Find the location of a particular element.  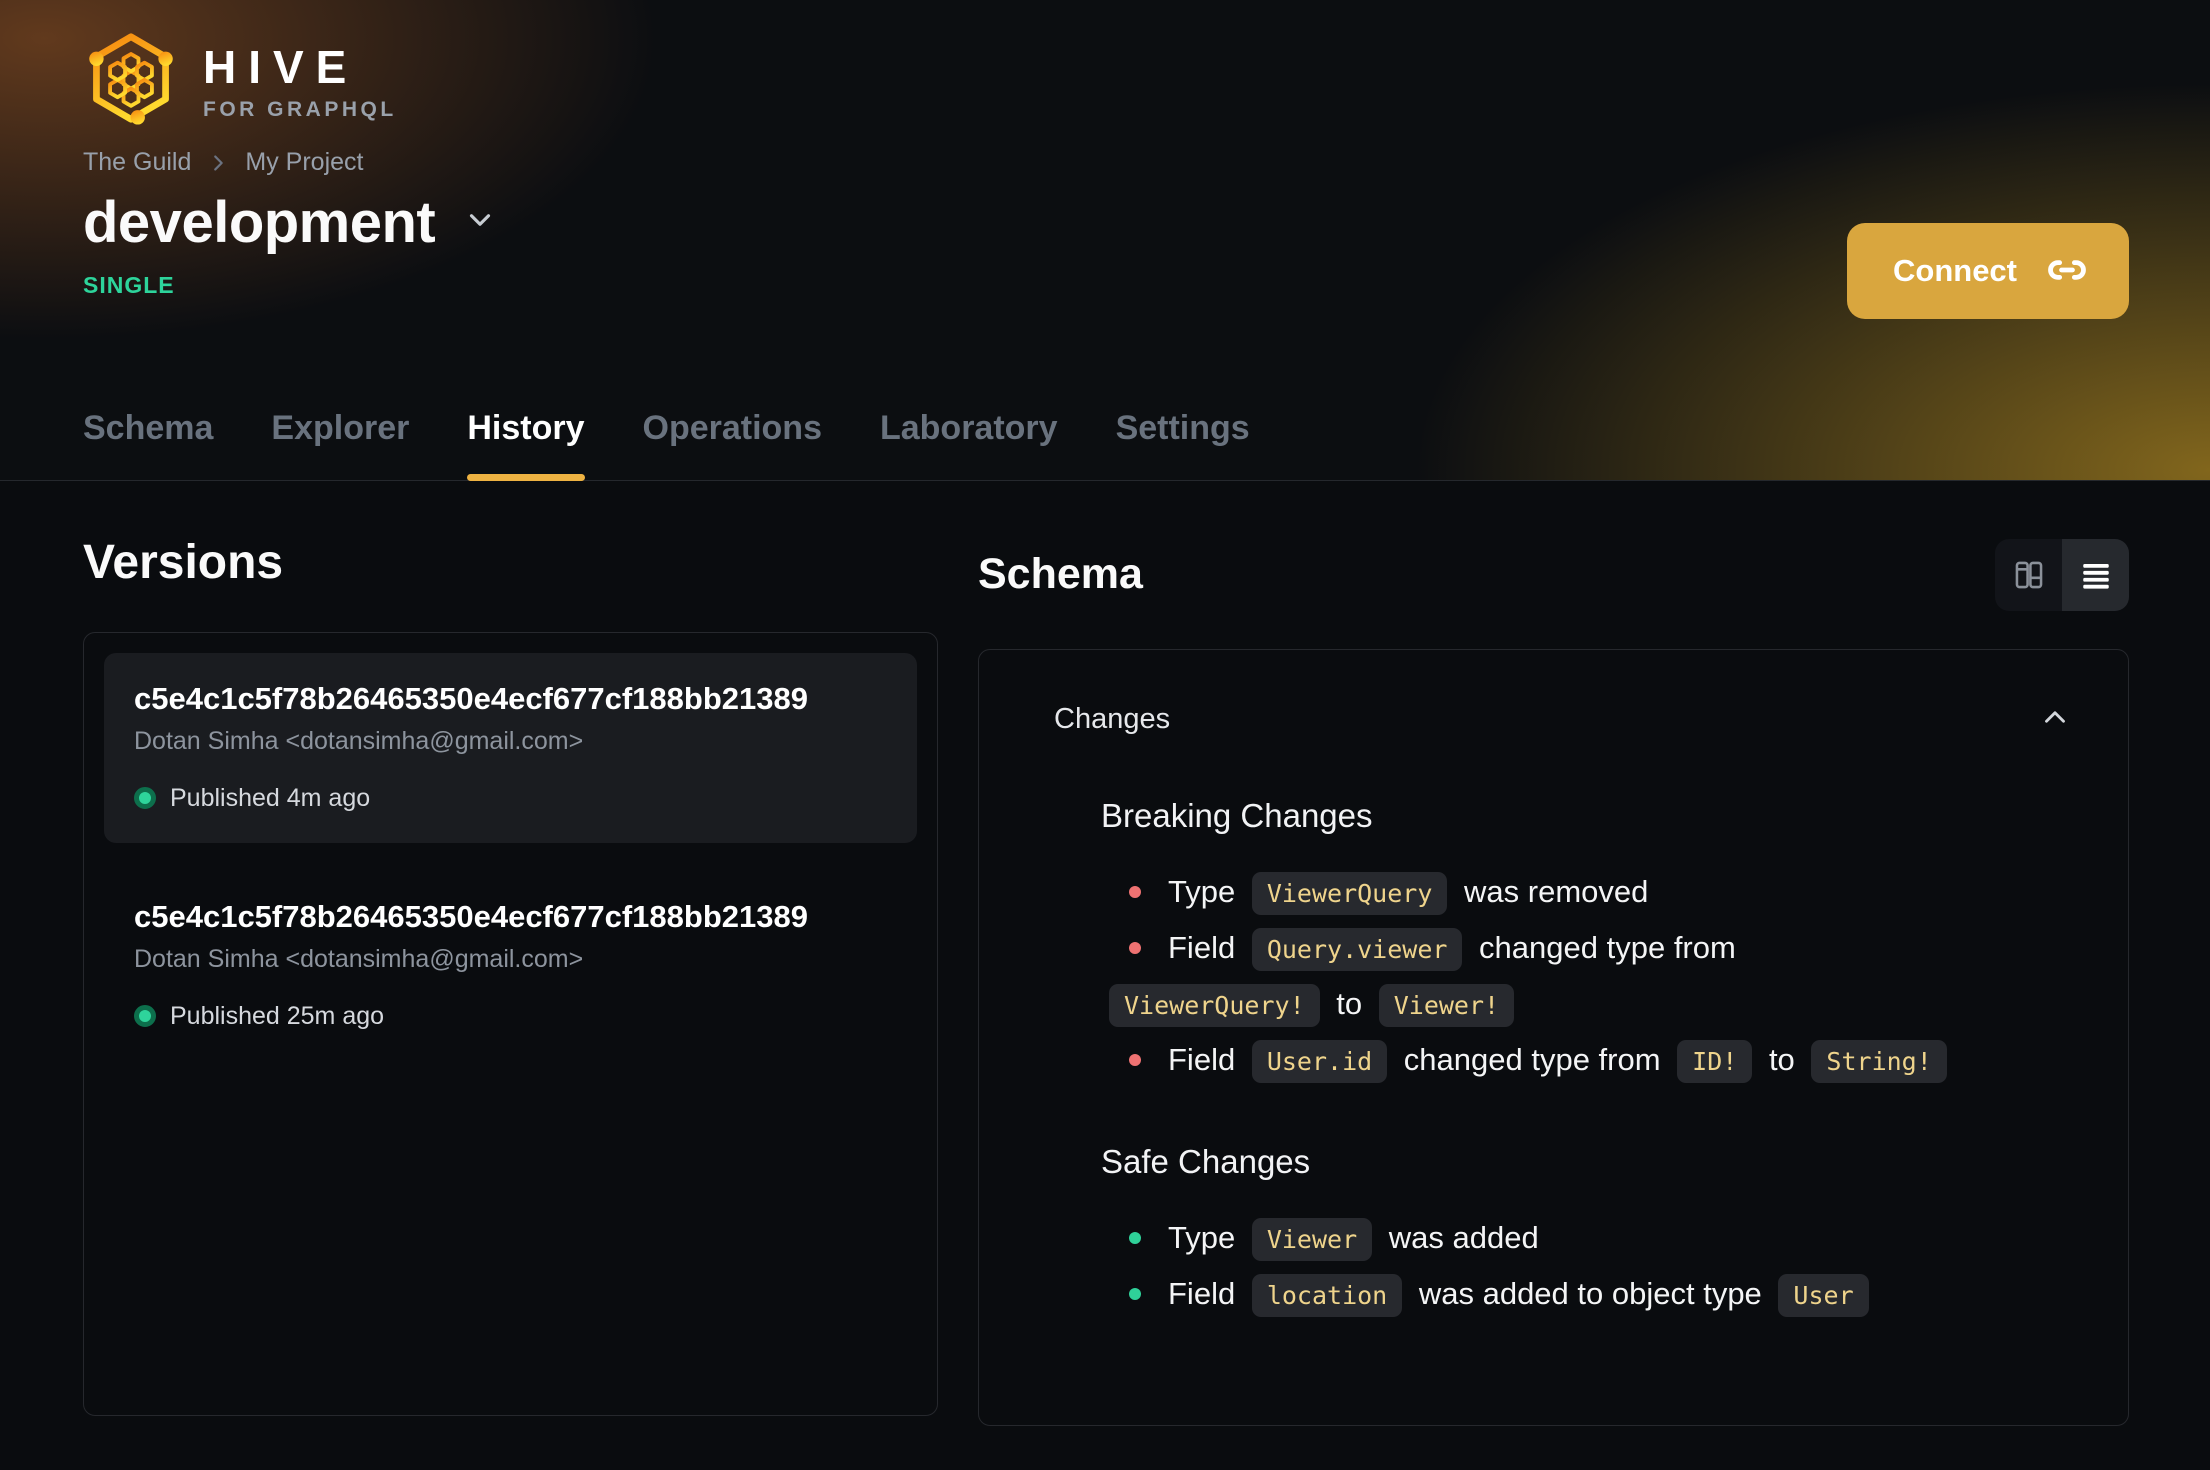

schema-head: Schema is located at coordinates (1553, 575).